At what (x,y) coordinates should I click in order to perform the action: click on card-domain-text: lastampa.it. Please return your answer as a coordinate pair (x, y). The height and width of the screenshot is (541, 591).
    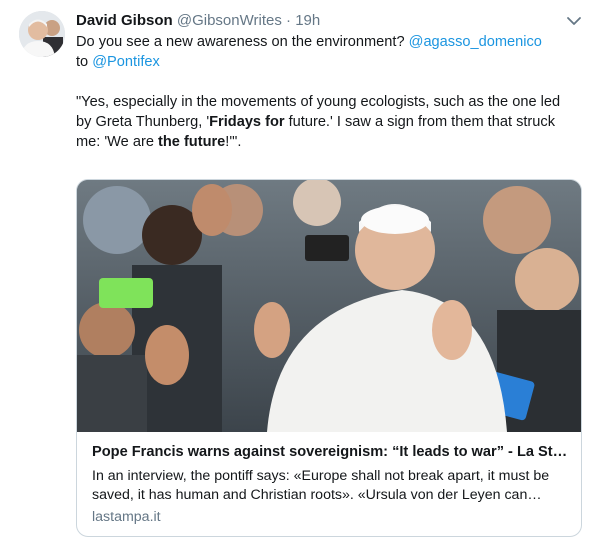
    Looking at the image, I should click on (126, 517).